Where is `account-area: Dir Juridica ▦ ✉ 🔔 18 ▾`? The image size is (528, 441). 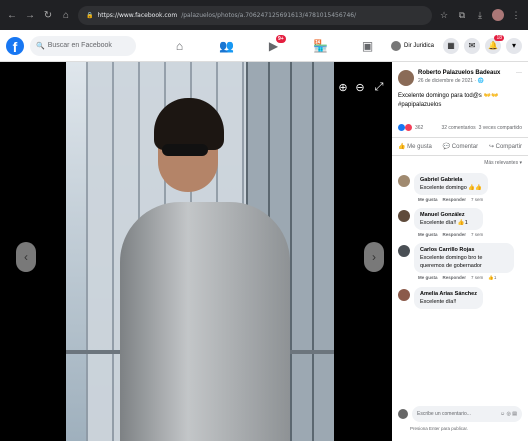 account-area: Dir Juridica ▦ ✉ 🔔 18 ▾ is located at coordinates (457, 44).